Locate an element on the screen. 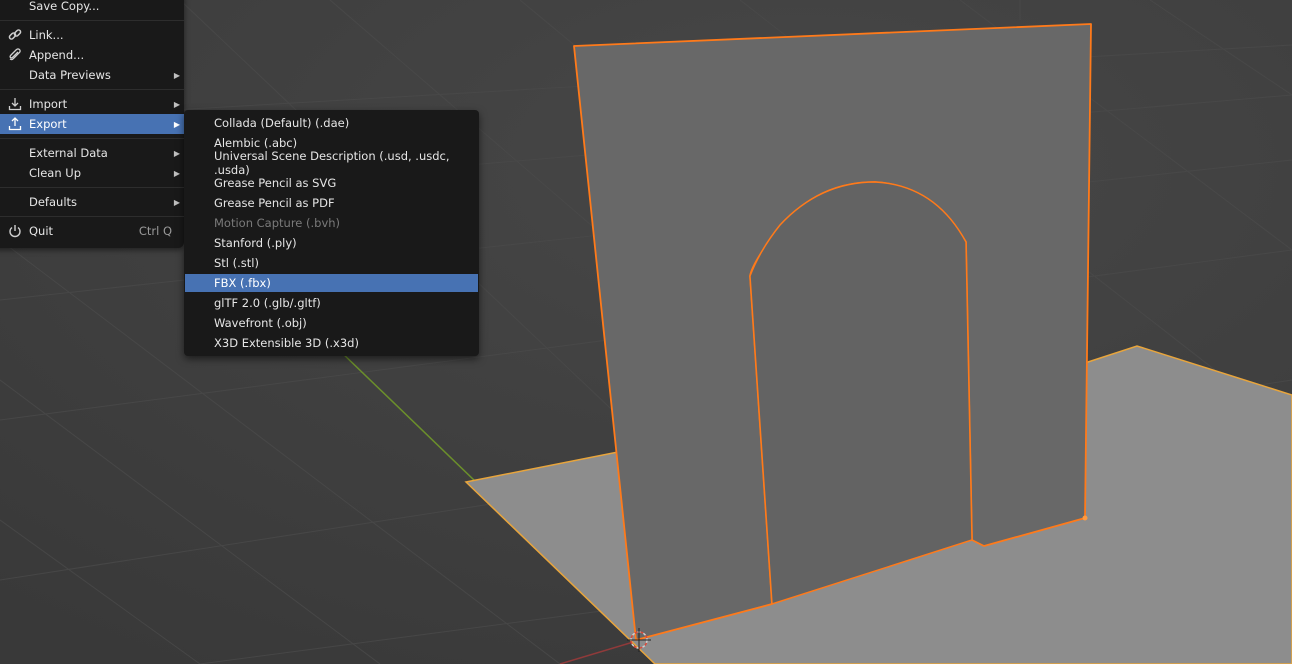  data-previews-label: Data Previews is located at coordinates (70, 75).